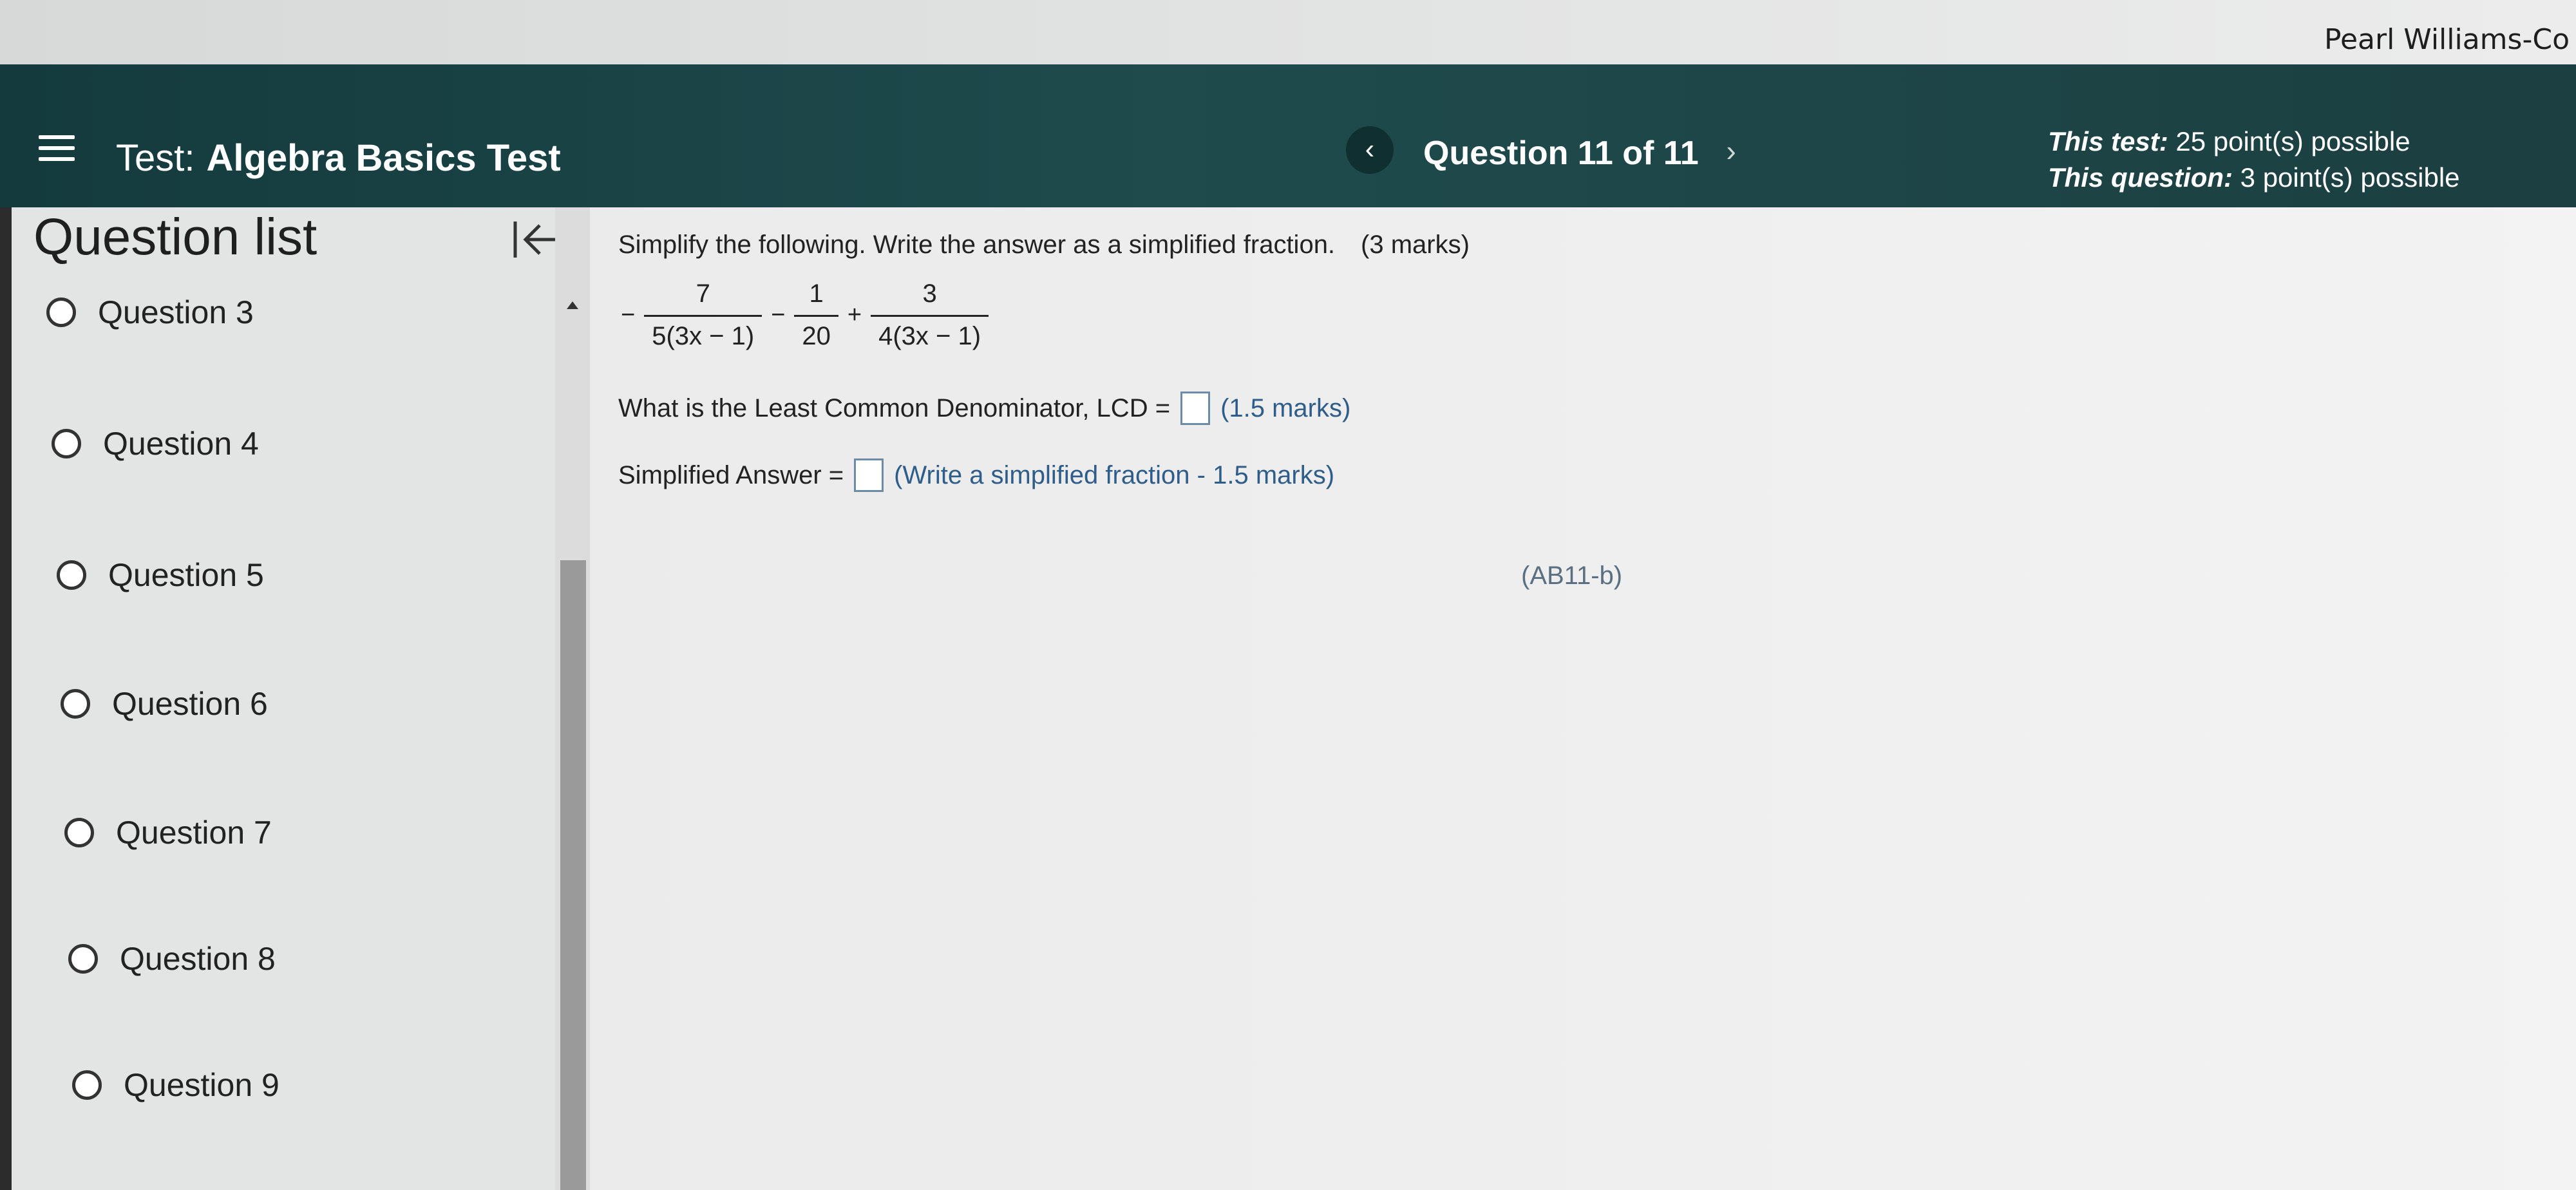  Describe the element at coordinates (703, 315) in the screenshot. I see `fraction-1: 7 5(3x − 1)` at that location.